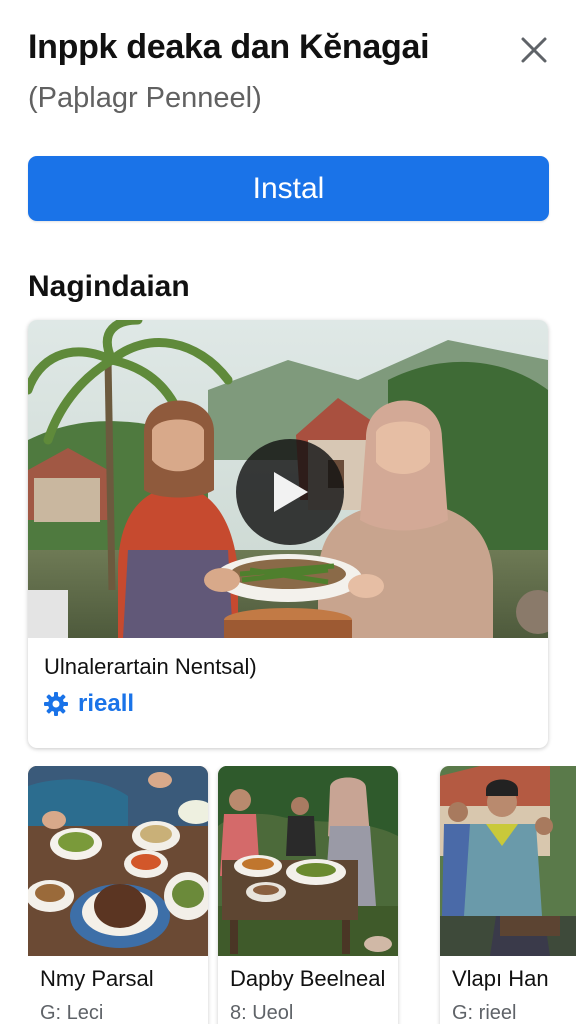 The height and width of the screenshot is (1024, 576). Describe the element at coordinates (288, 188) in the screenshot. I see `install-button: Instal` at that location.